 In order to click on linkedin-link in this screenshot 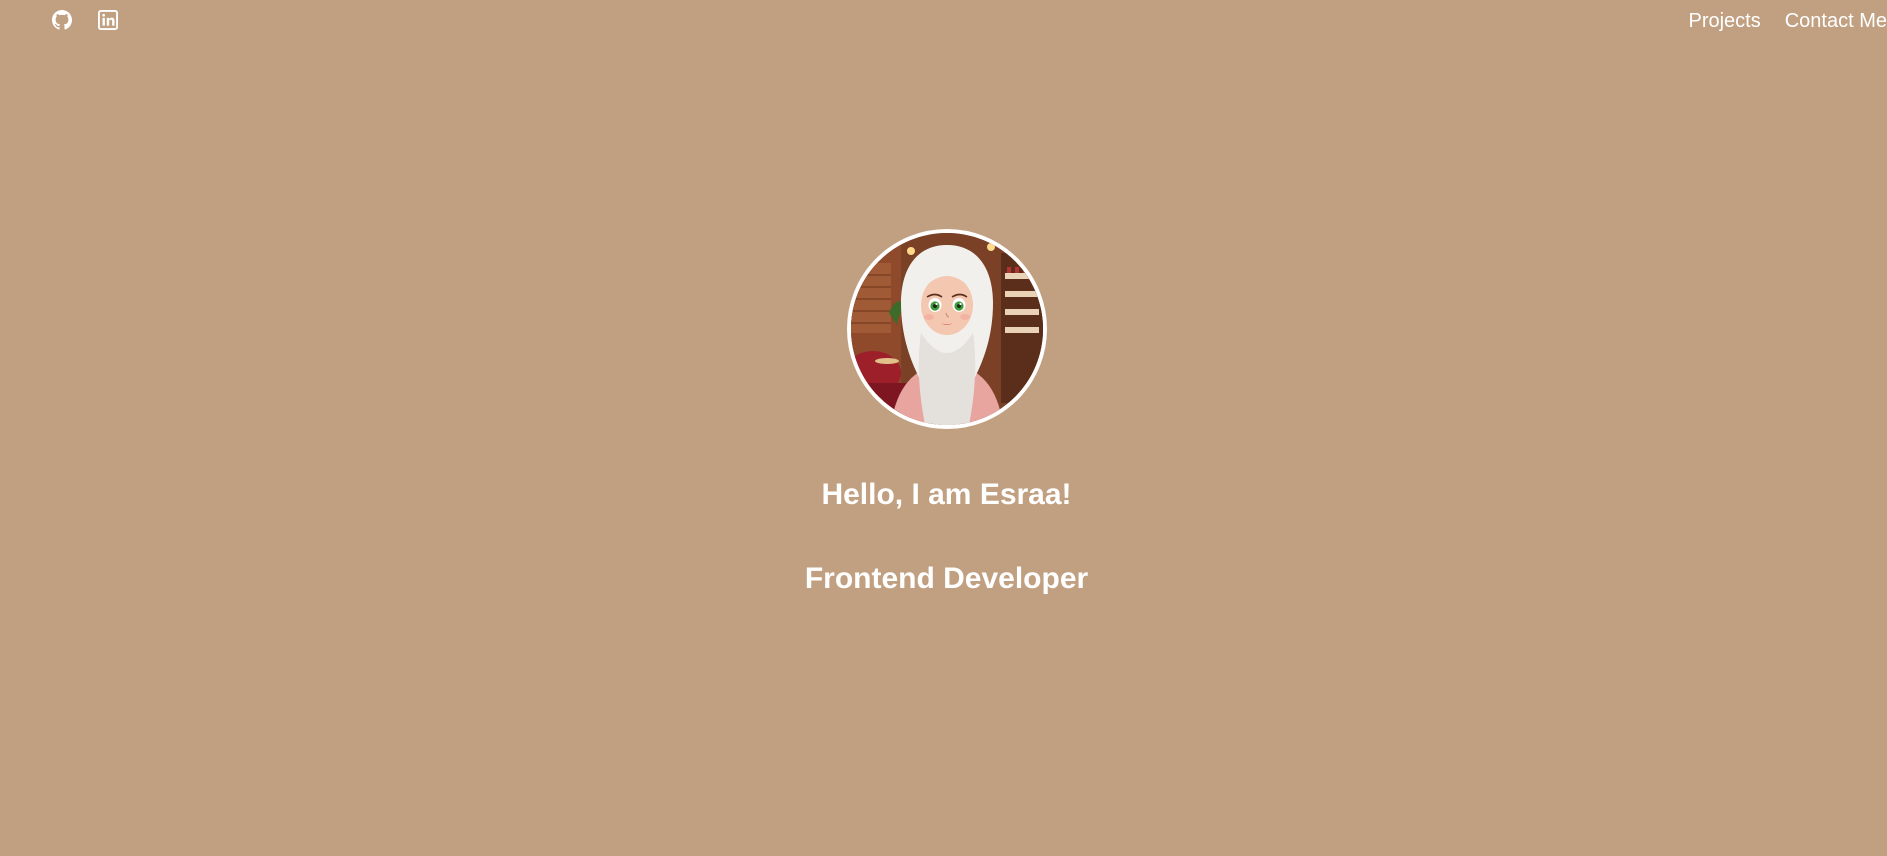, I will do `click(108, 20)`.